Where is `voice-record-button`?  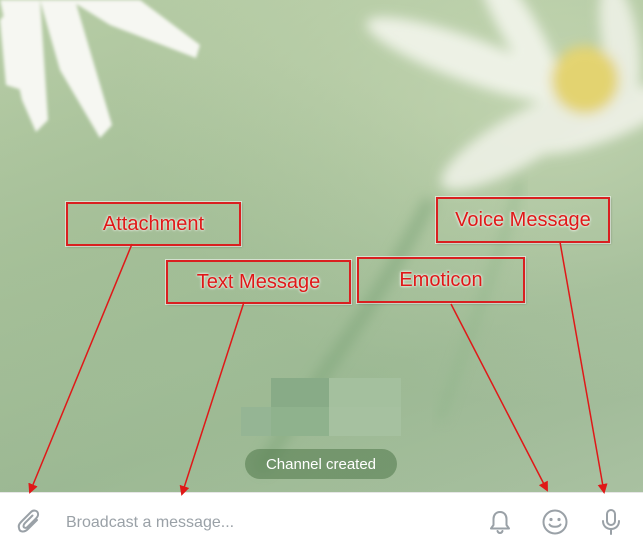
voice-record-button is located at coordinates (611, 522).